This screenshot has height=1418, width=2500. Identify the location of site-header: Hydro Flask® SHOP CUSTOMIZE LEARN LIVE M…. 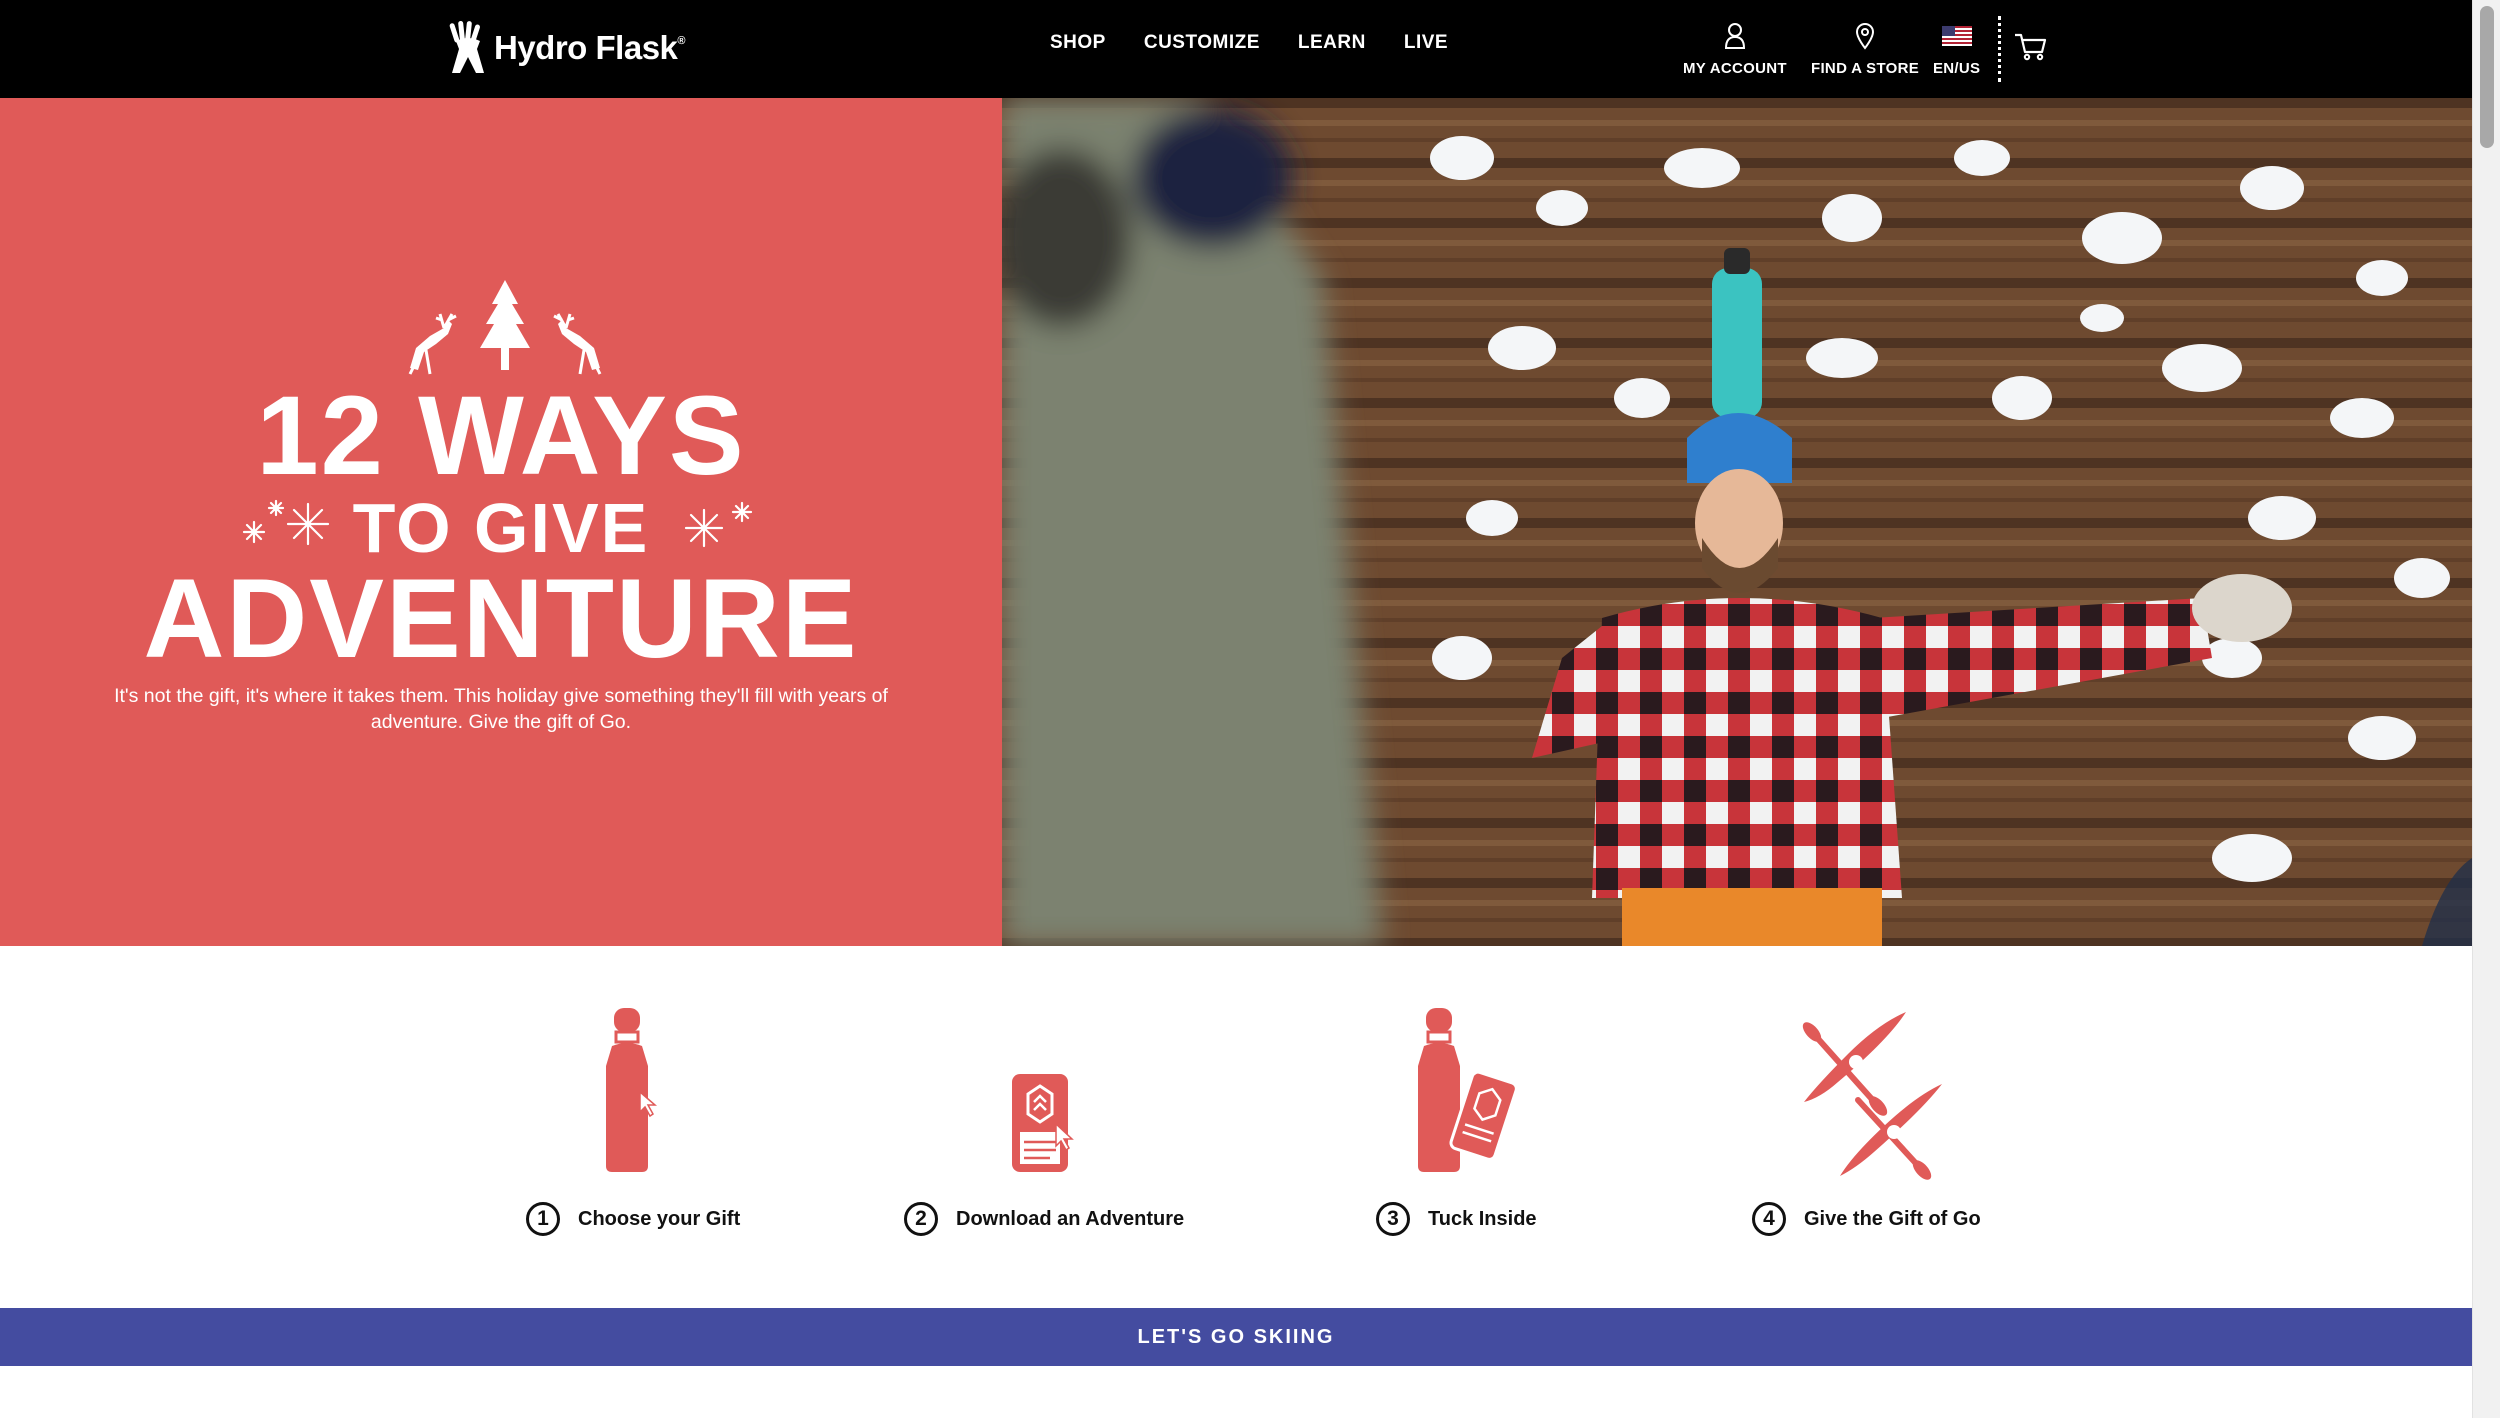
(1236, 49).